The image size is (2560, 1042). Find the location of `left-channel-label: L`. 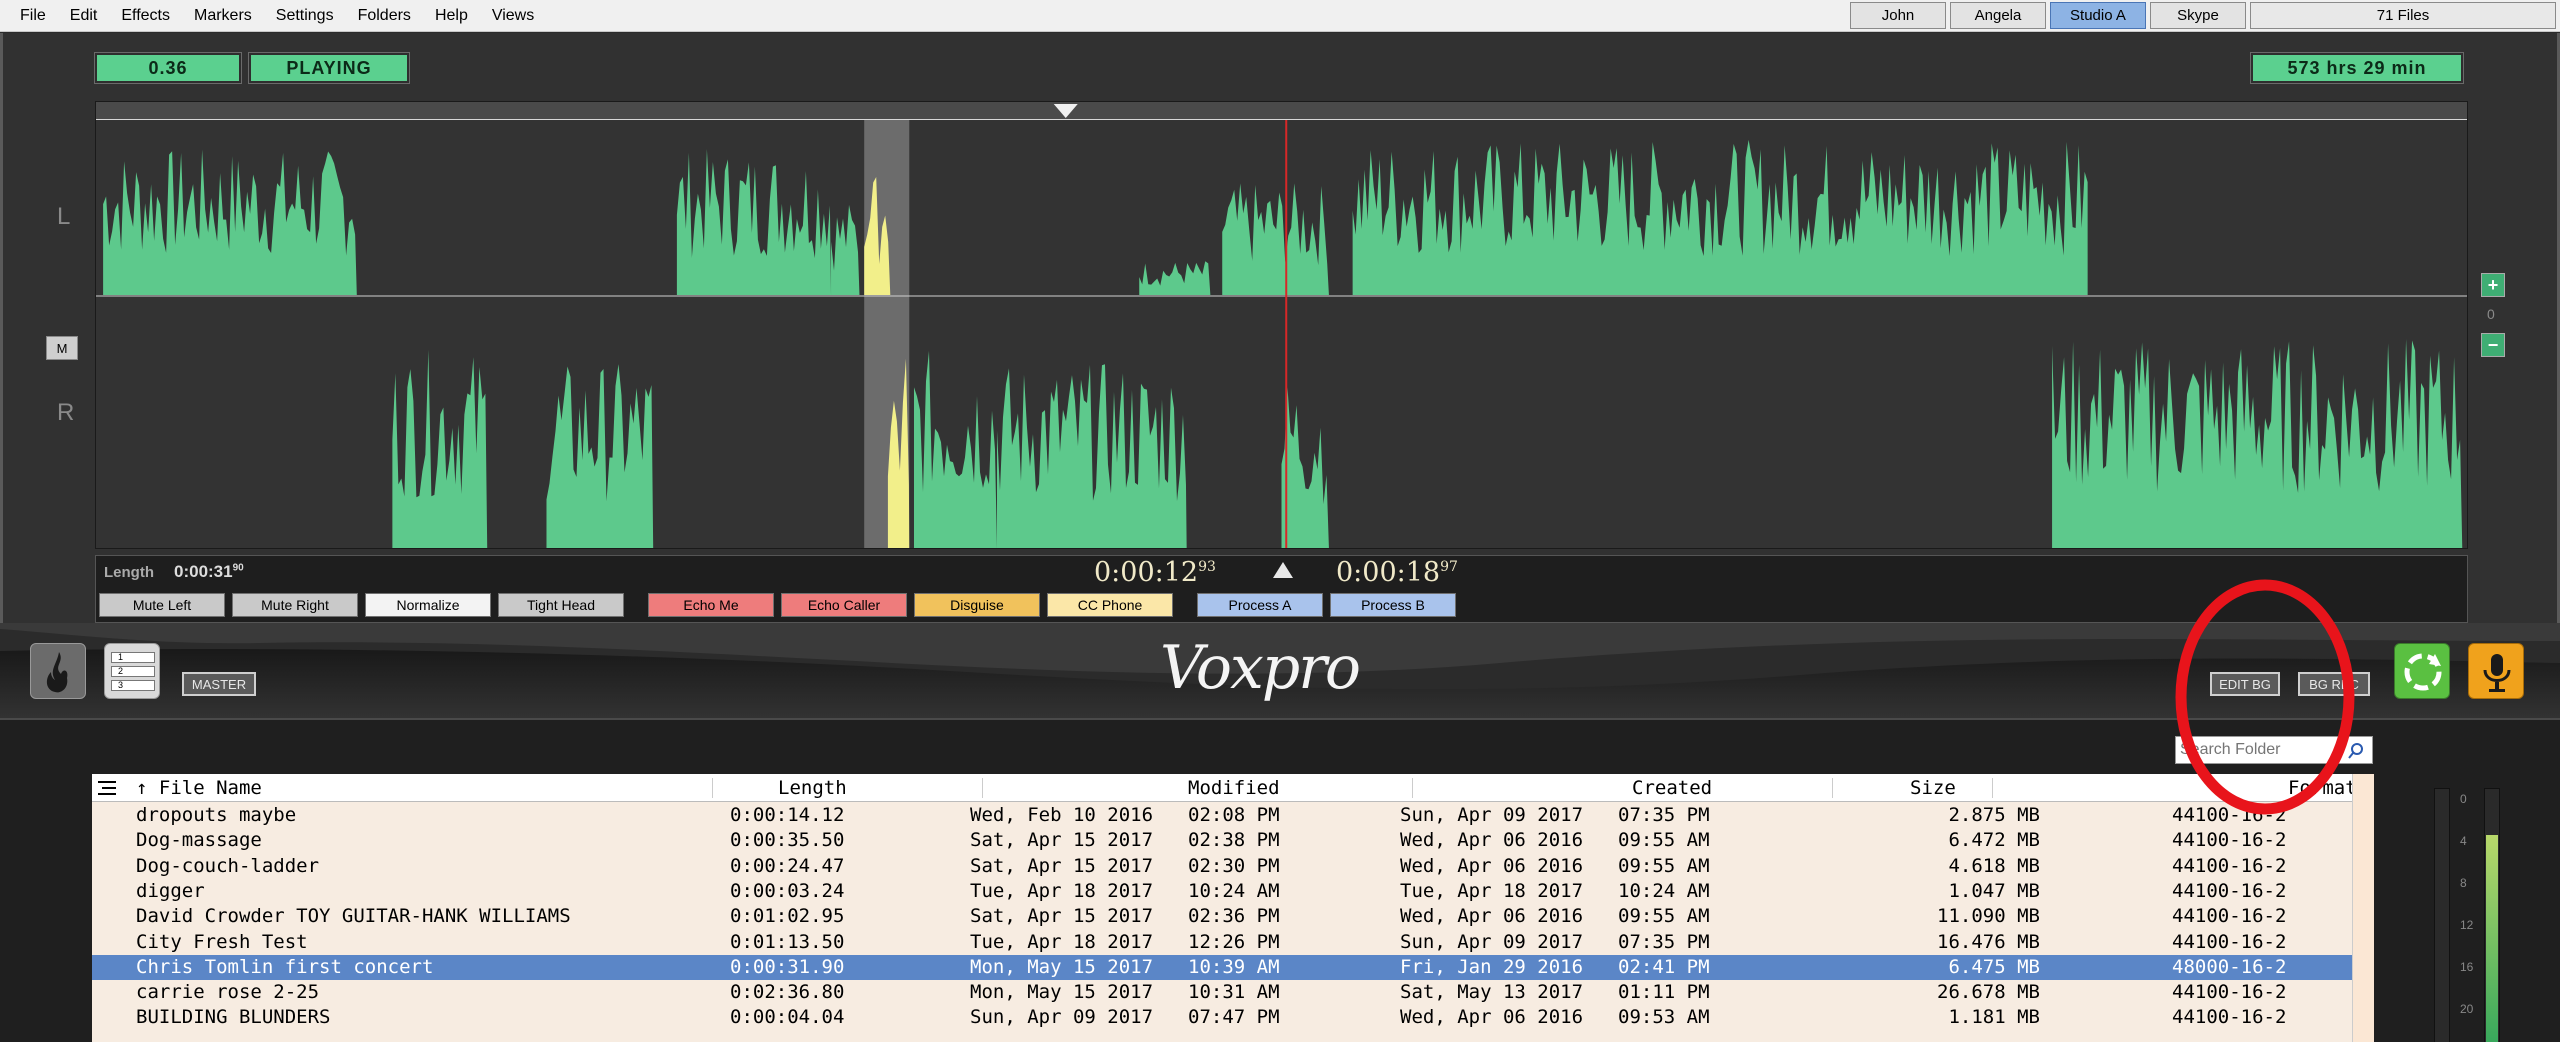

left-channel-label: L is located at coordinates (64, 216).